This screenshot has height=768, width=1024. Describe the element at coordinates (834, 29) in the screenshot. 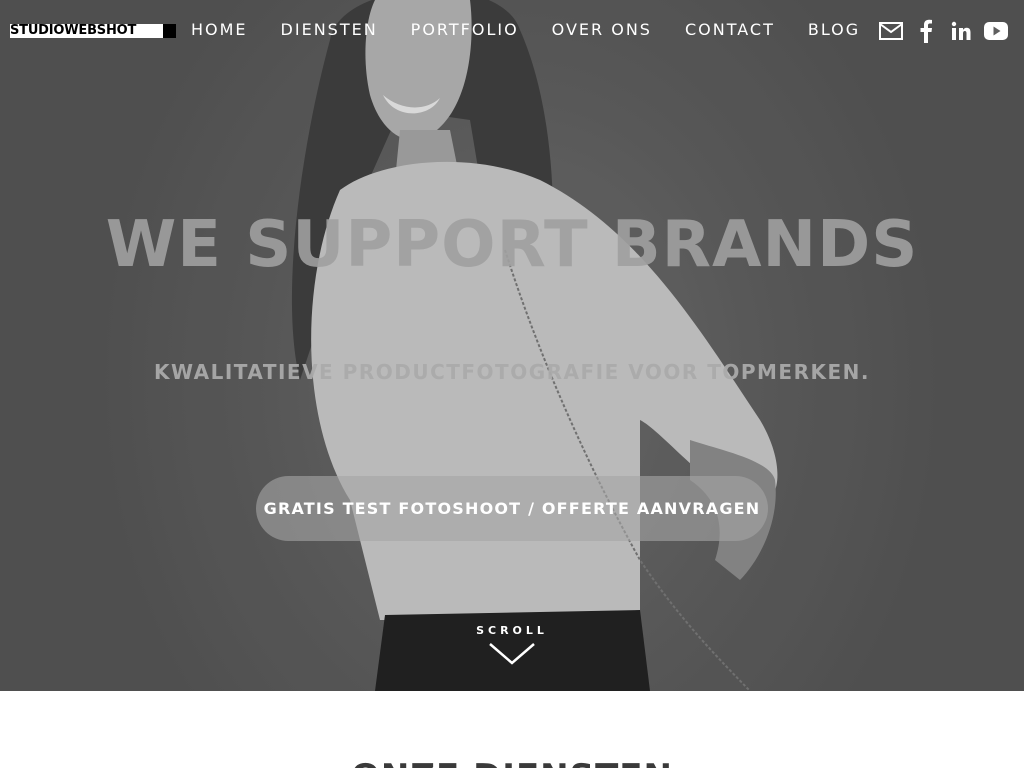

I see `nav-blog: BLOG` at that location.